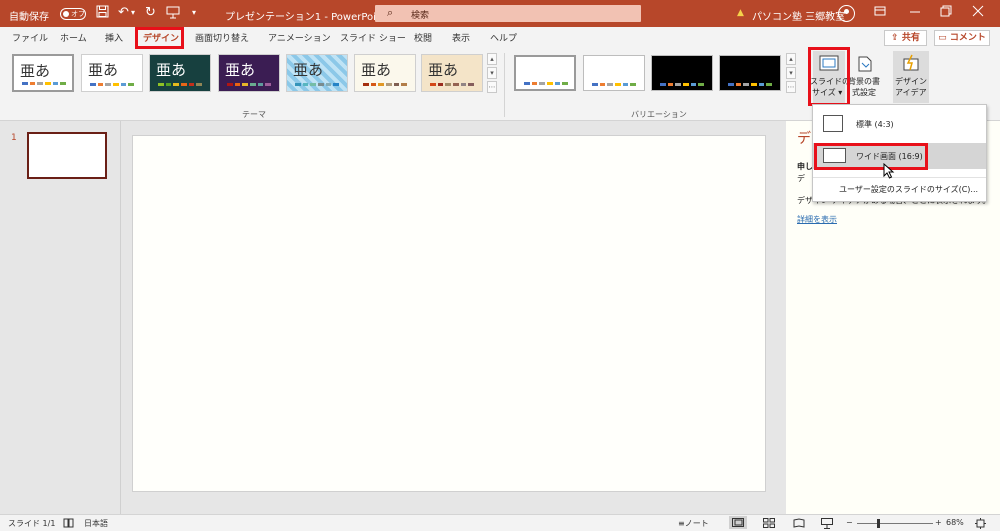  What do you see at coordinates (114, 37) in the screenshot?
I see `tab-insert: 挿入` at bounding box center [114, 37].